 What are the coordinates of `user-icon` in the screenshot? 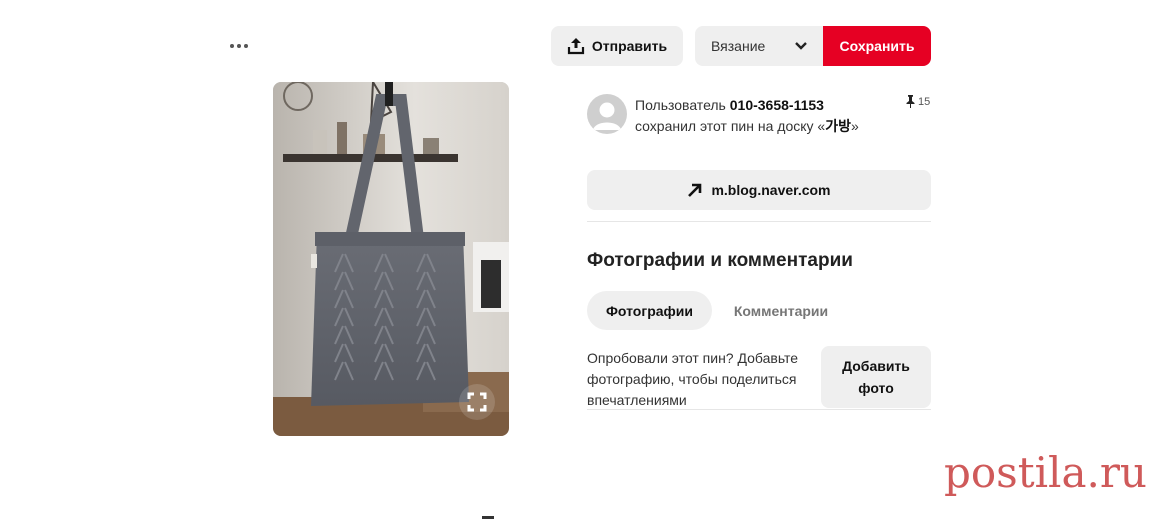 It's located at (607, 116).